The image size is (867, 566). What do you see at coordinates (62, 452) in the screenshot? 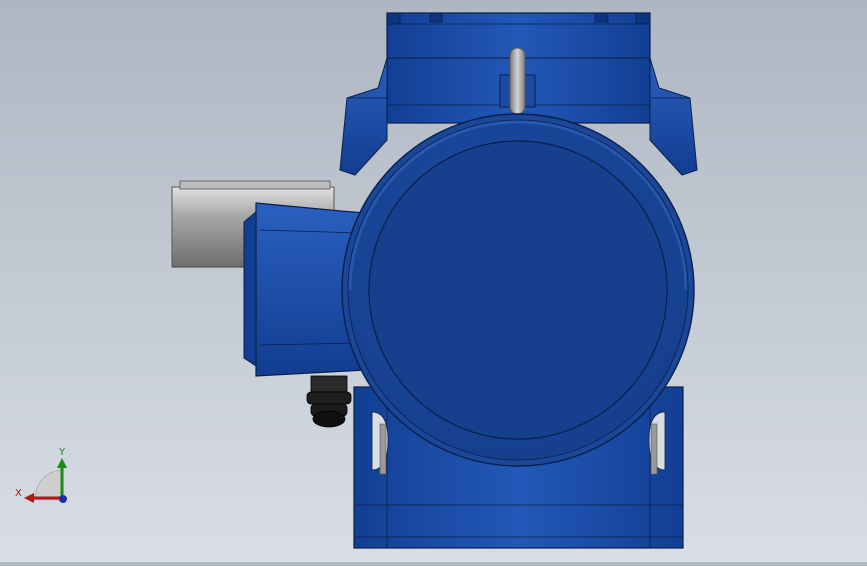
I see `y-axis-label: Y` at bounding box center [62, 452].